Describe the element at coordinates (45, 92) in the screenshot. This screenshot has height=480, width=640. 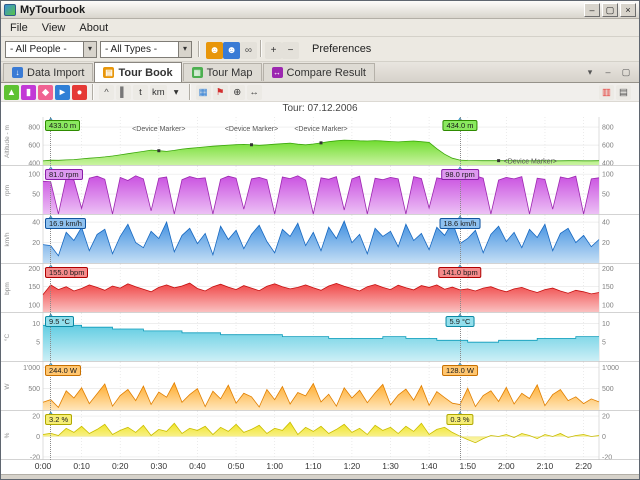
I see `graph-pace-icon: ◆` at that location.